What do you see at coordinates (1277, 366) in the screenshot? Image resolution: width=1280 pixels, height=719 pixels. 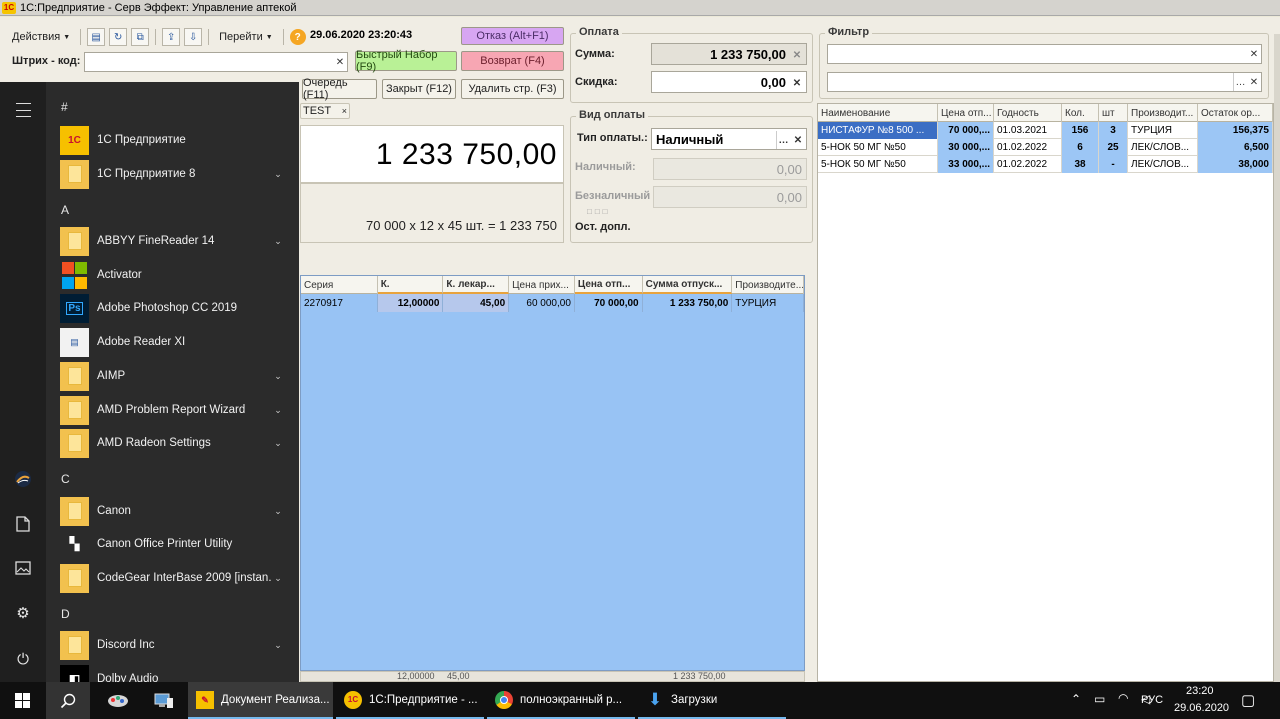 I see `window-scrollbar` at bounding box center [1277, 366].